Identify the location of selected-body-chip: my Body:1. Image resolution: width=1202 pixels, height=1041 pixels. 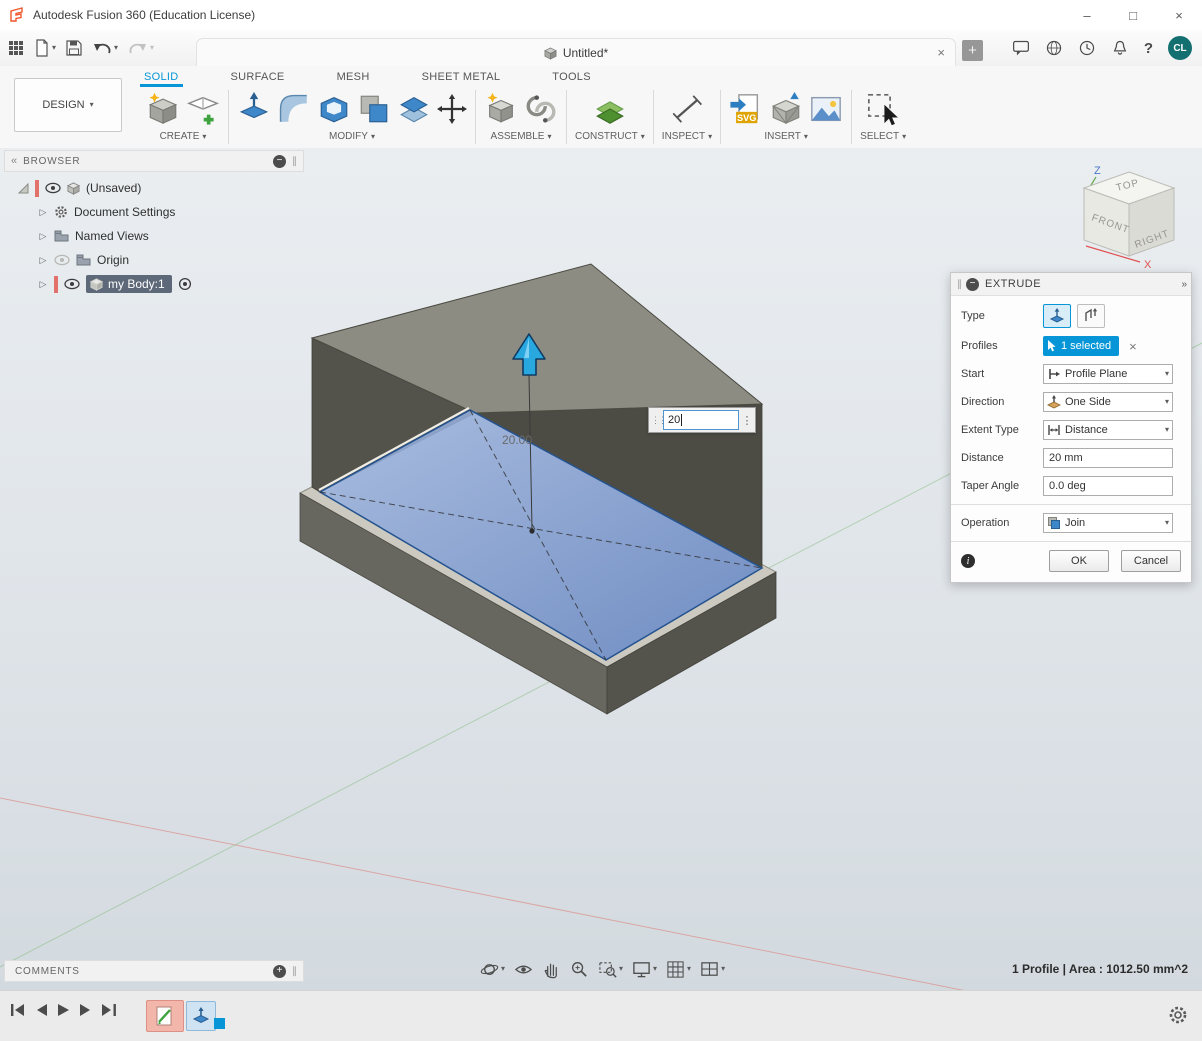
(129, 284).